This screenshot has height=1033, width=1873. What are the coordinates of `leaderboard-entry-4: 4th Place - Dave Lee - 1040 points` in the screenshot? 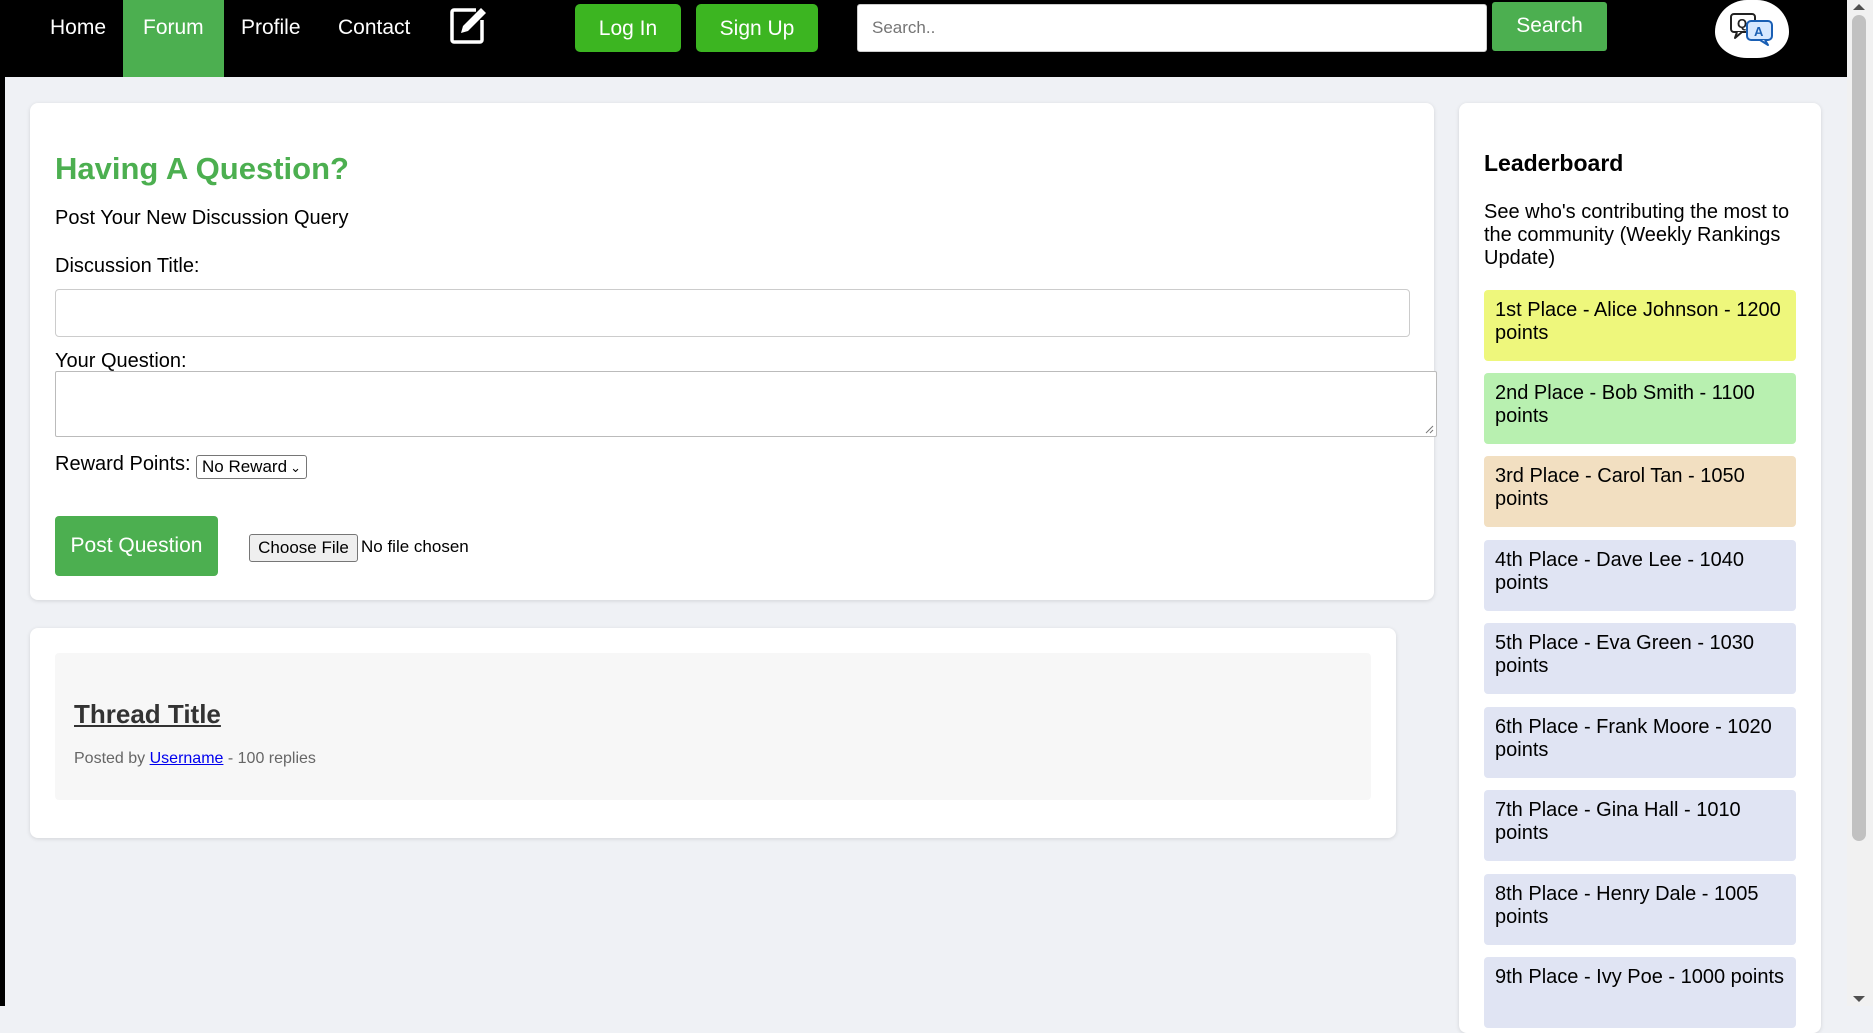 It's located at (1640, 575).